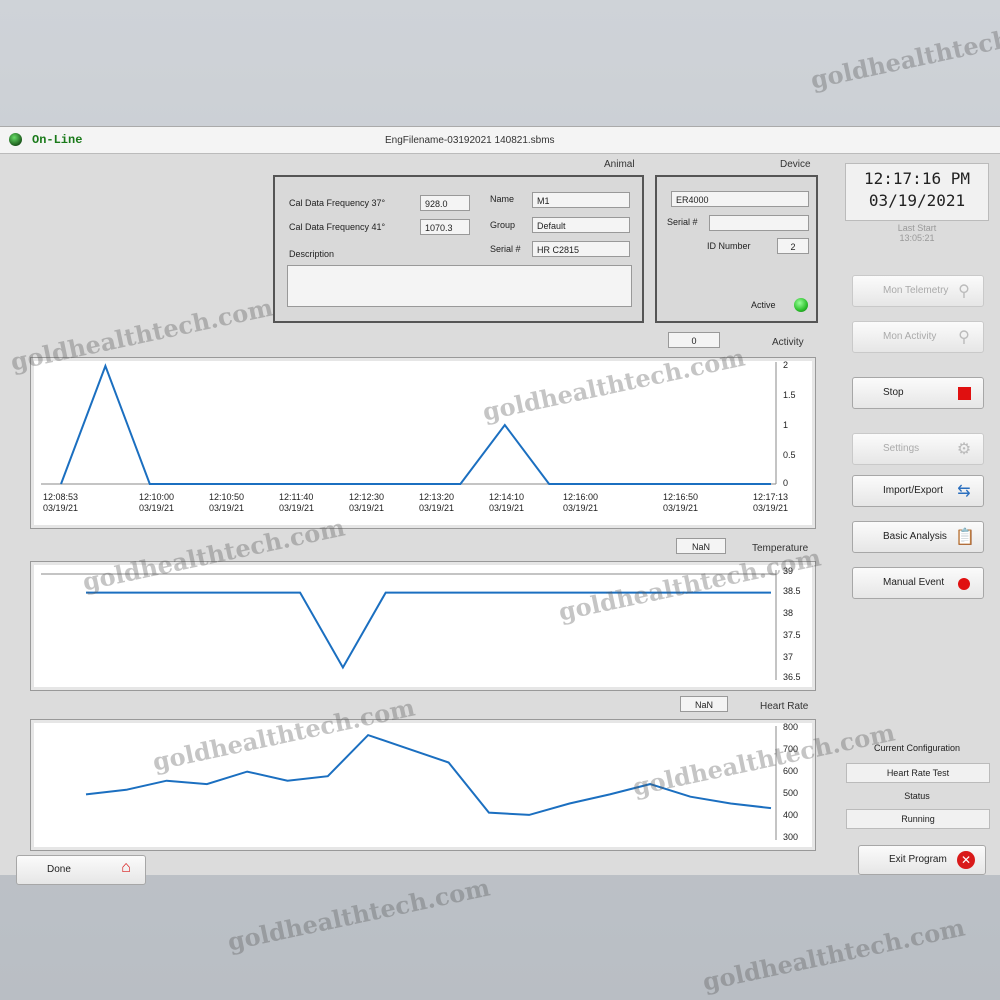 The image size is (1000, 1000). Describe the element at coordinates (459, 286) in the screenshot. I see `description-textarea` at that location.